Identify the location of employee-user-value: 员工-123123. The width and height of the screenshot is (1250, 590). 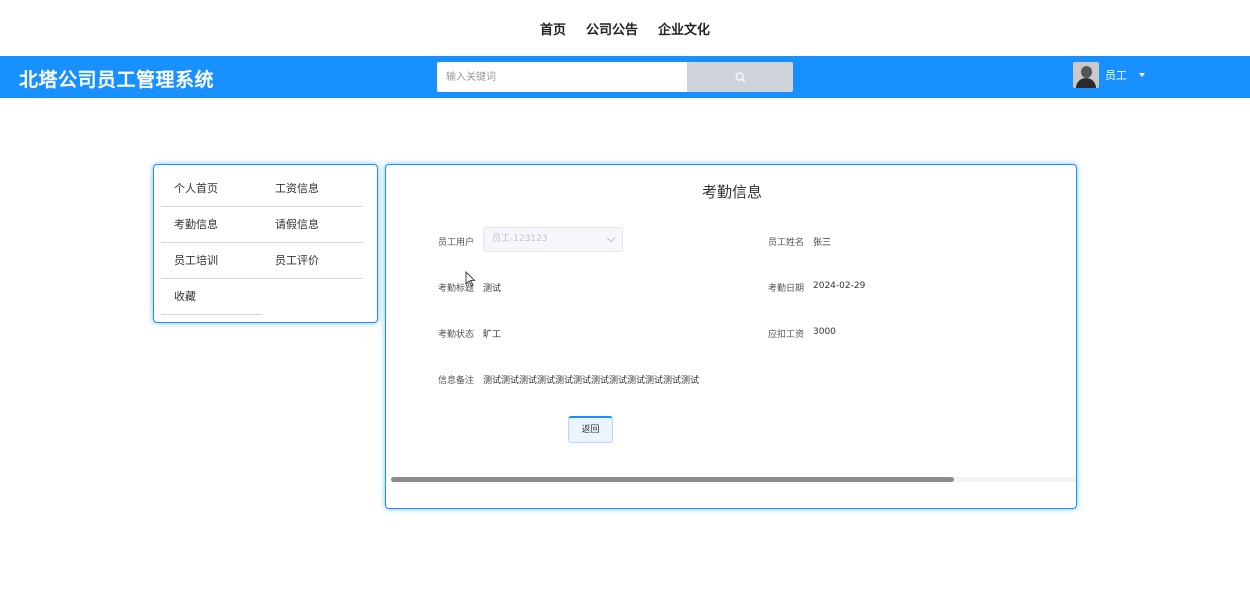
(520, 239).